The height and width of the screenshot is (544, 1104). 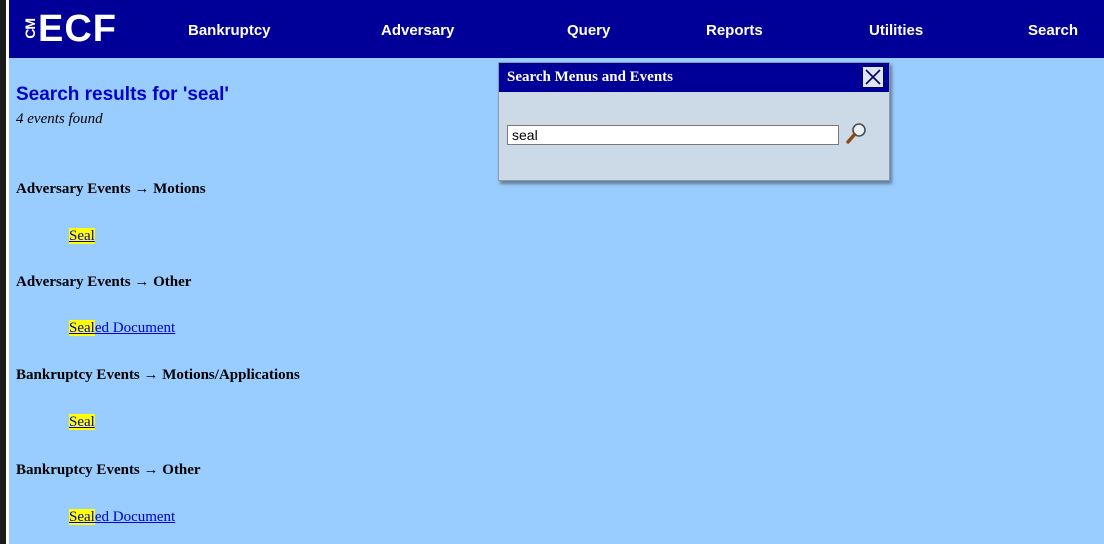 I want to click on magnifier-icon, so click(x=856, y=133).